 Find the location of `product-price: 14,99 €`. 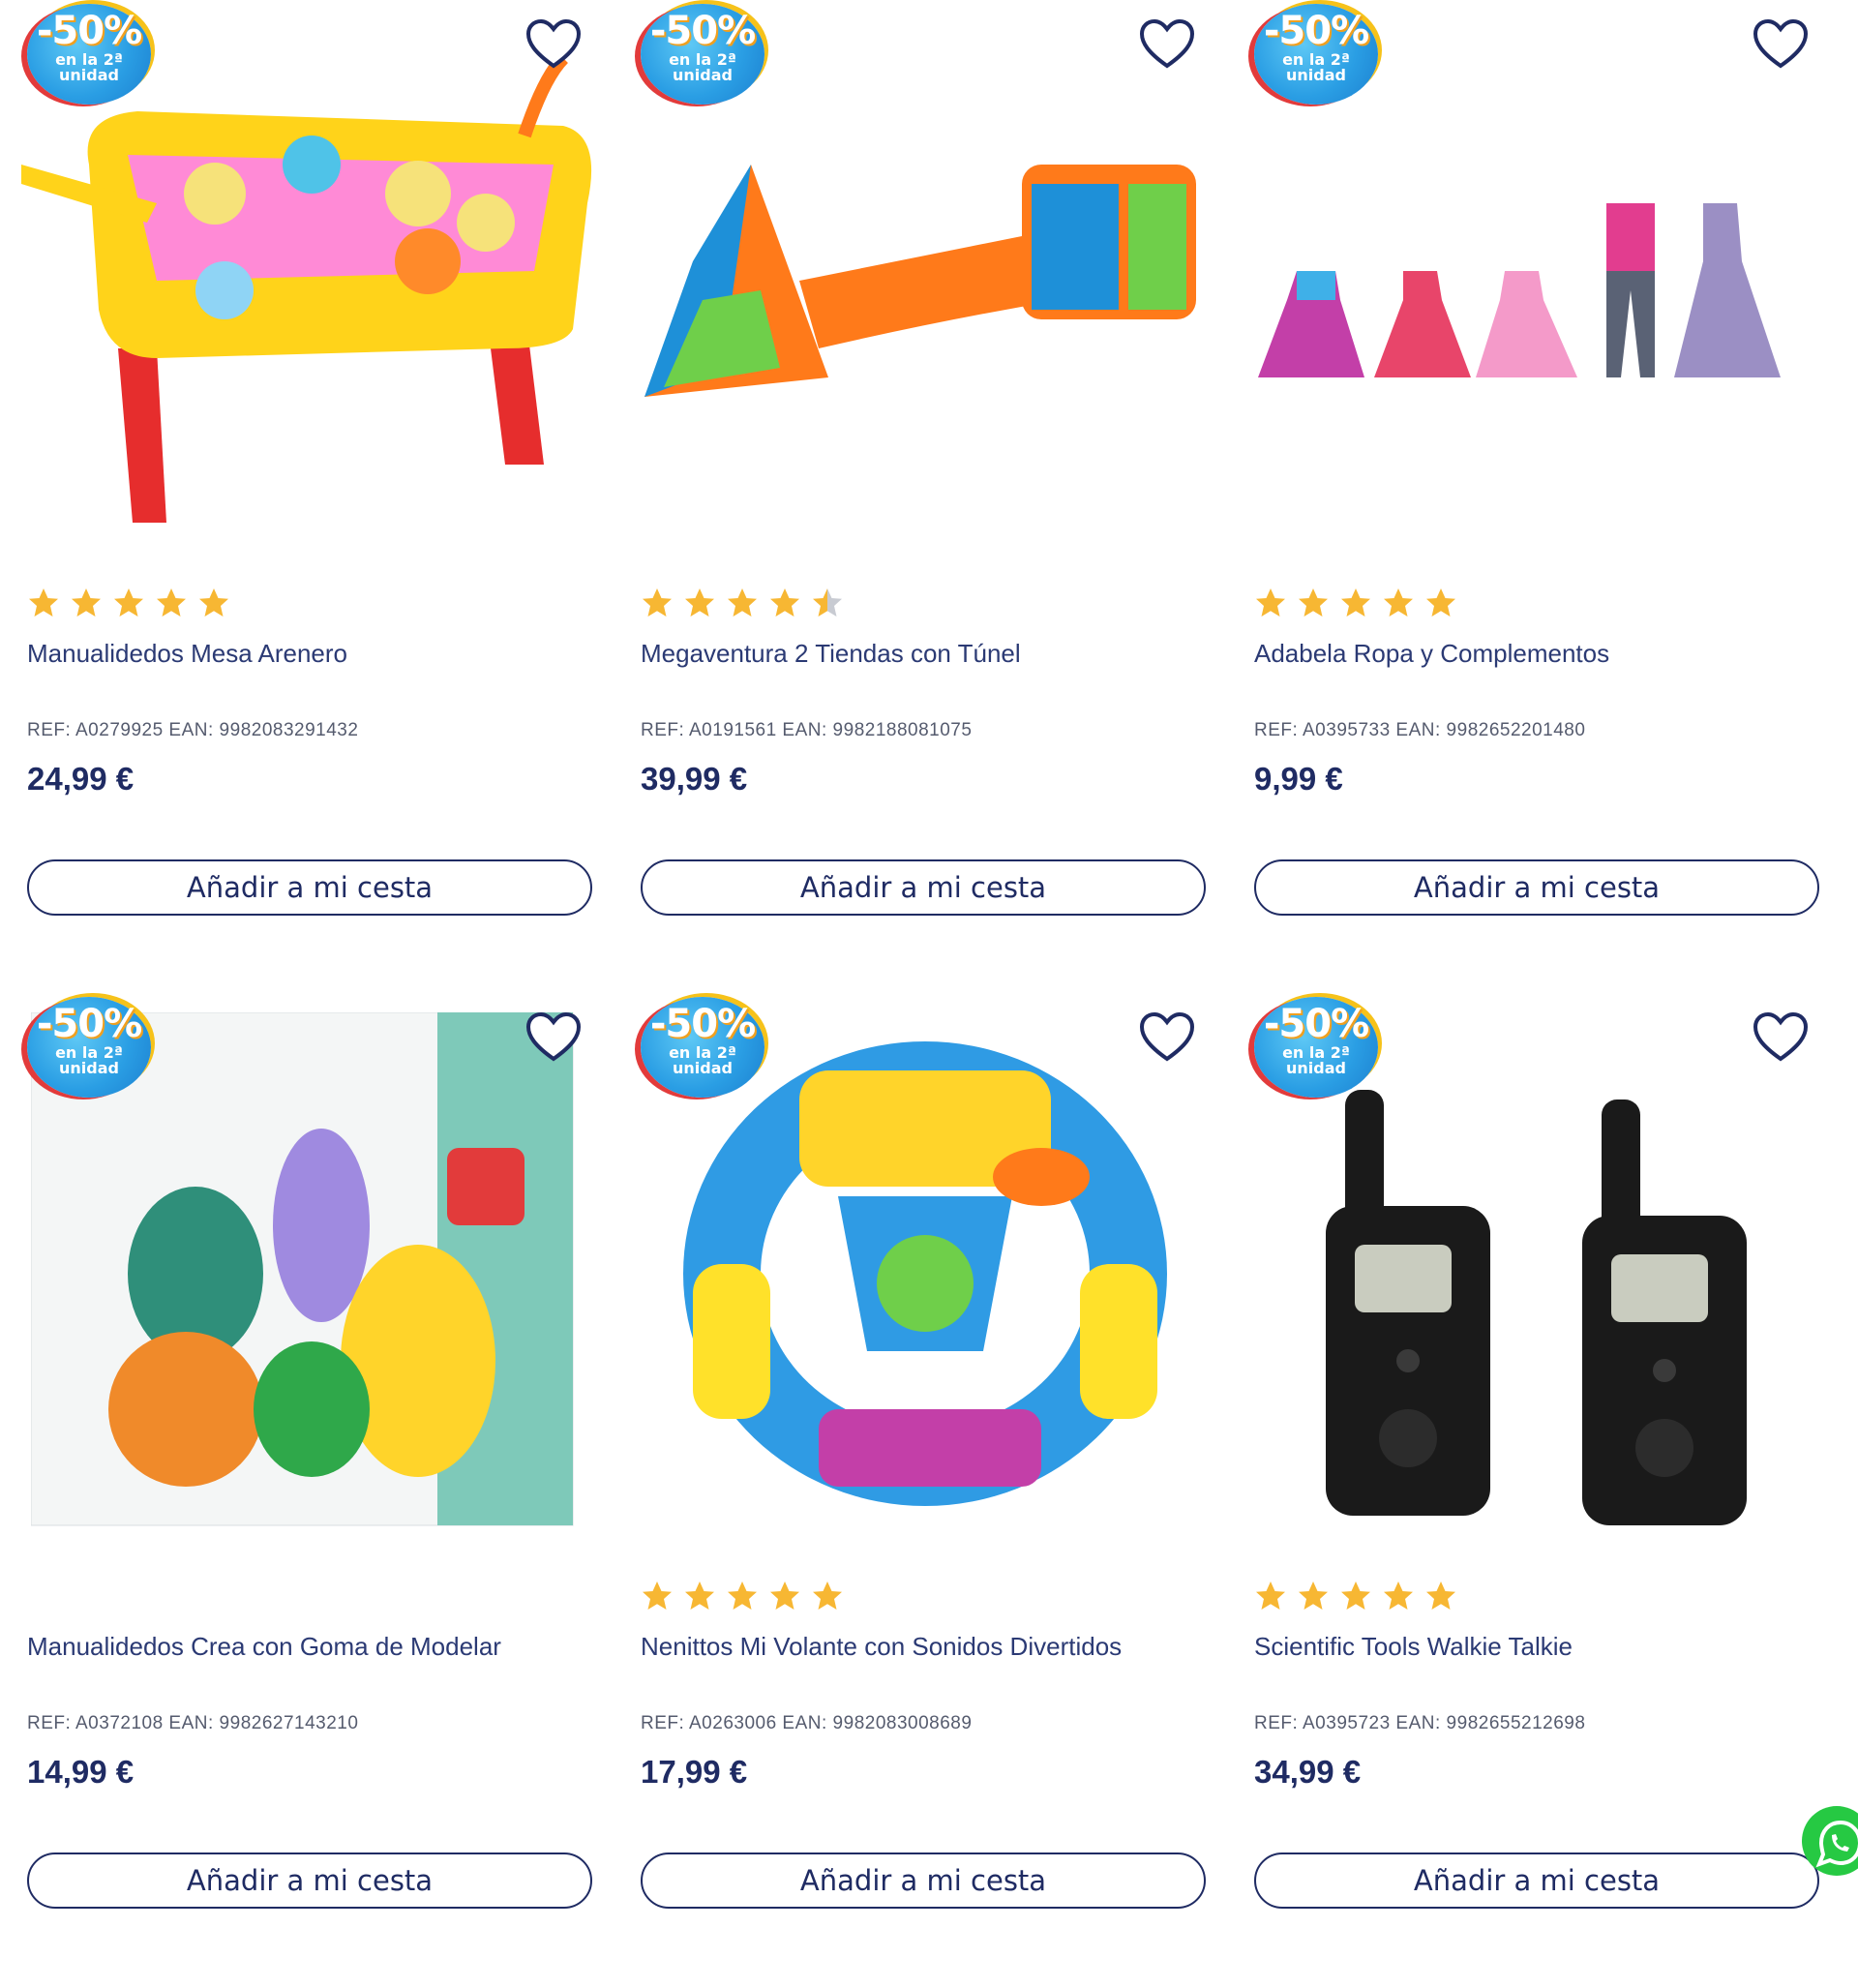

product-price: 14,99 € is located at coordinates (81, 1772).